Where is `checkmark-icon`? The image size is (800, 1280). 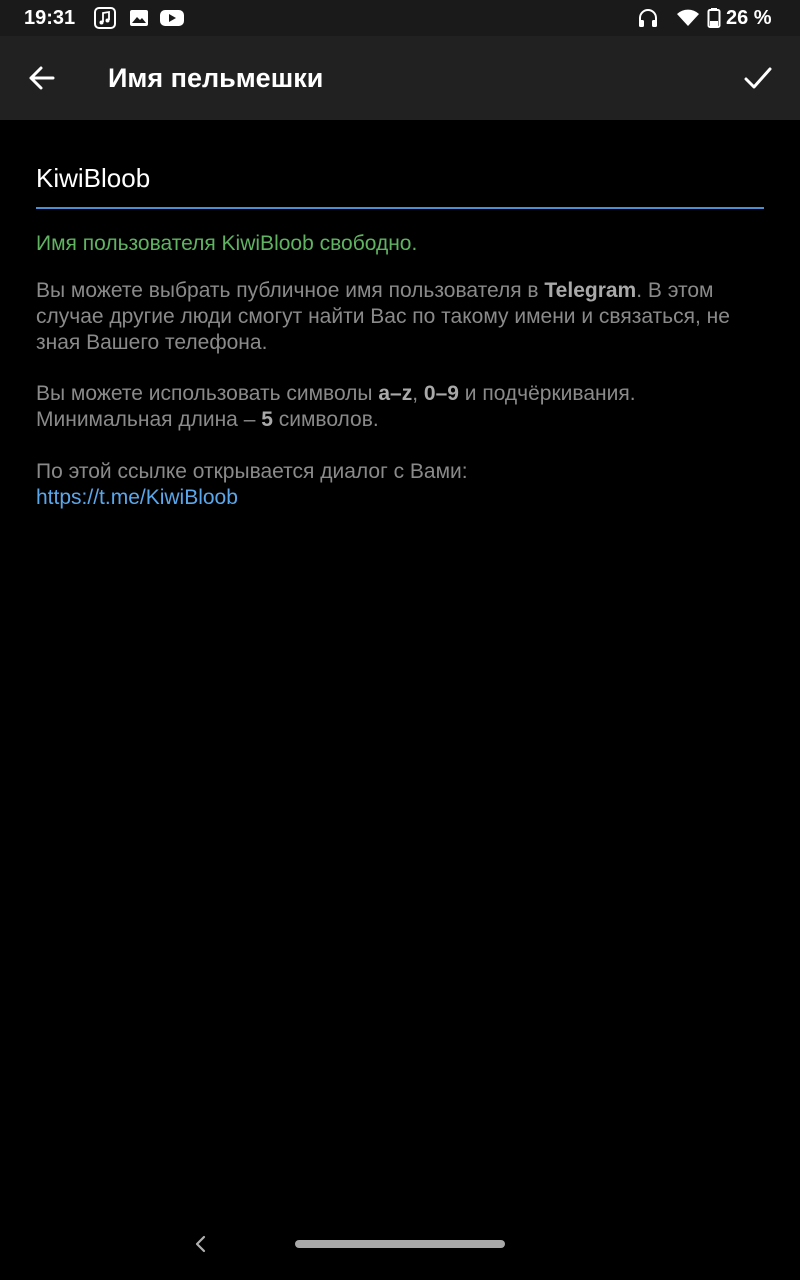 checkmark-icon is located at coordinates (758, 78).